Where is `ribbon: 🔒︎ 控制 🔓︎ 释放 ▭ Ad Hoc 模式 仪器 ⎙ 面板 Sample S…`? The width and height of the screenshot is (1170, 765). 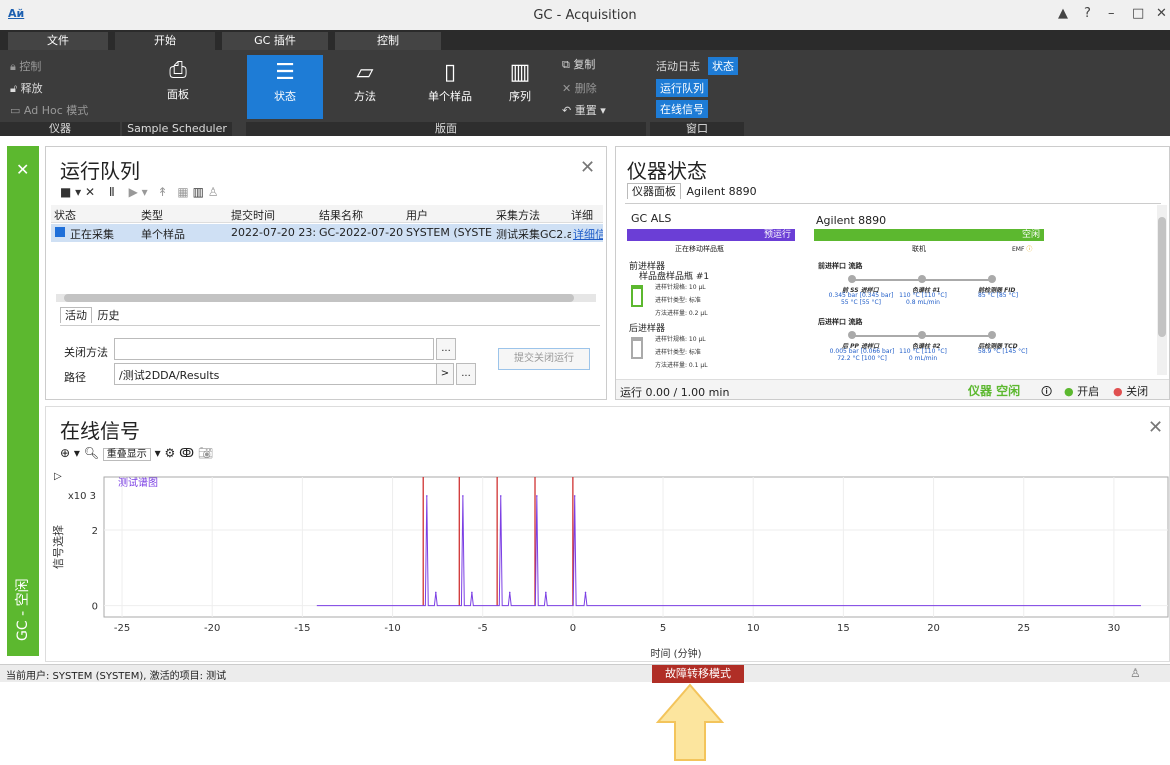 ribbon: 🔒︎ 控制 🔓︎ 释放 ▭ Ad Hoc 模式 仪器 ⎙ 面板 Sample S… is located at coordinates (585, 93).